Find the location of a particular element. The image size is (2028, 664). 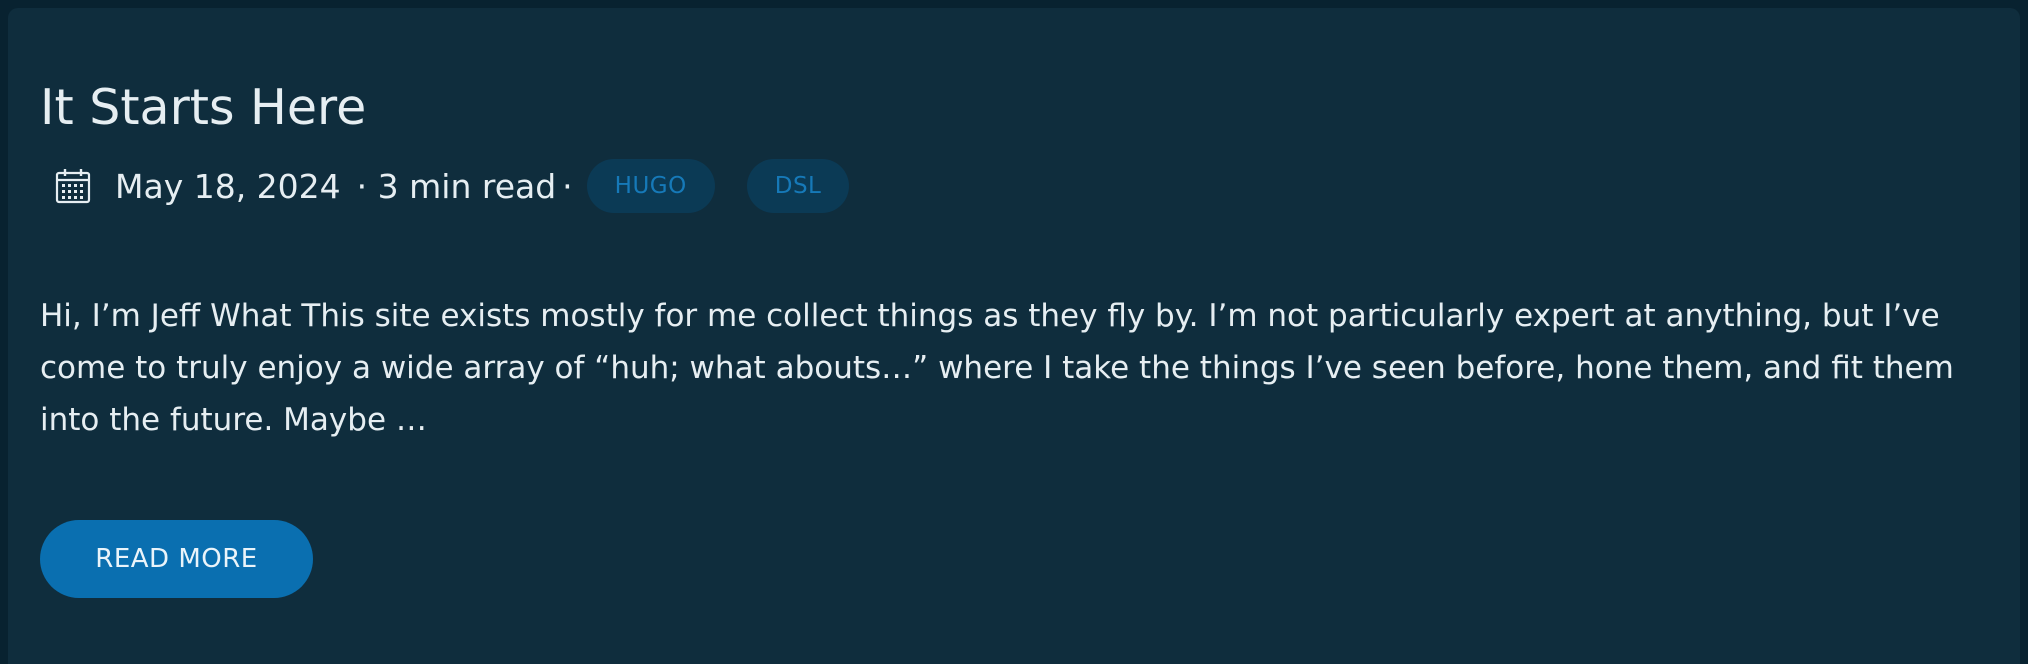

post-meta: May 18, 2024 · 3 min read · HUGO DSL is located at coordinates (452, 186).